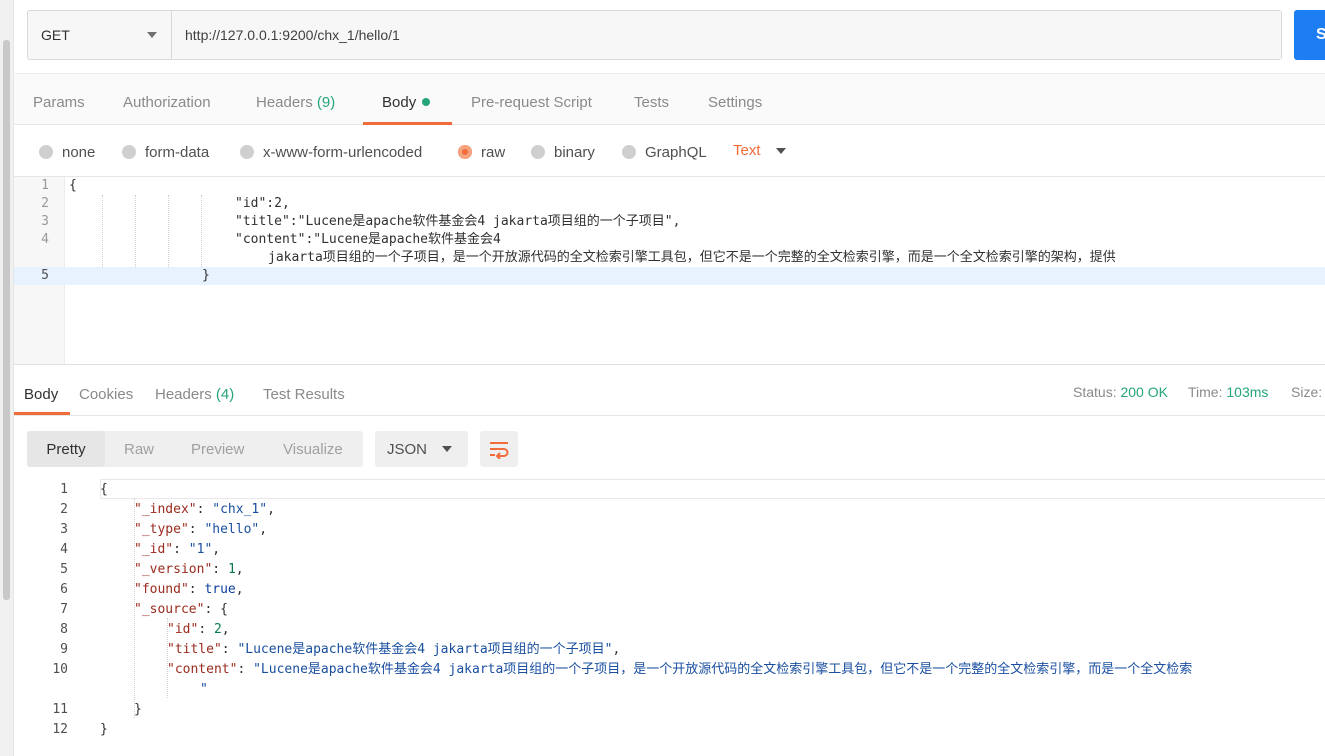 This screenshot has height=756, width=1325. What do you see at coordinates (368, 239) in the screenshot?
I see `line-code: "content":"Lucene是apache软件基金会4` at bounding box center [368, 239].